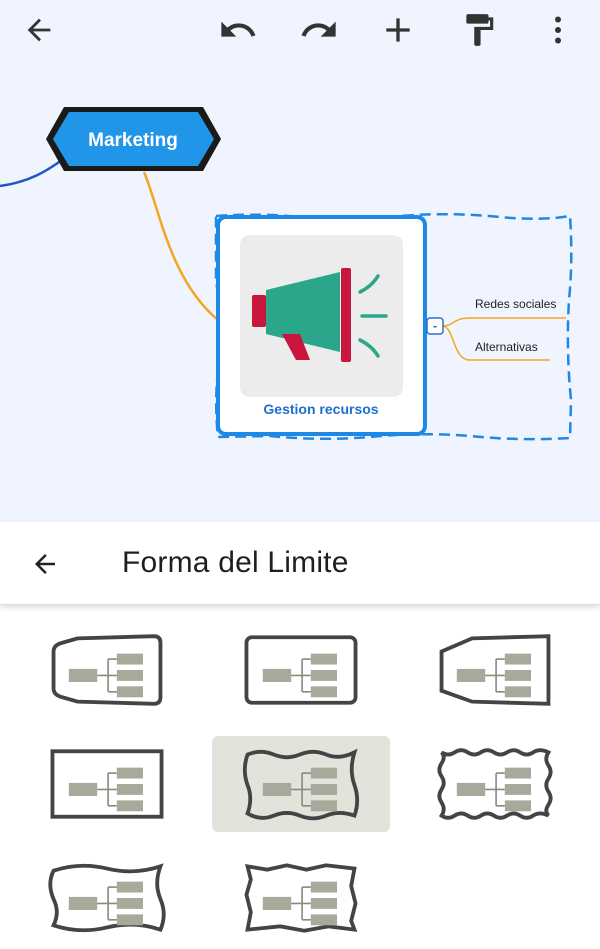 The height and width of the screenshot is (949, 600). I want to click on subtopic-label: Alternativas, so click(506, 347).